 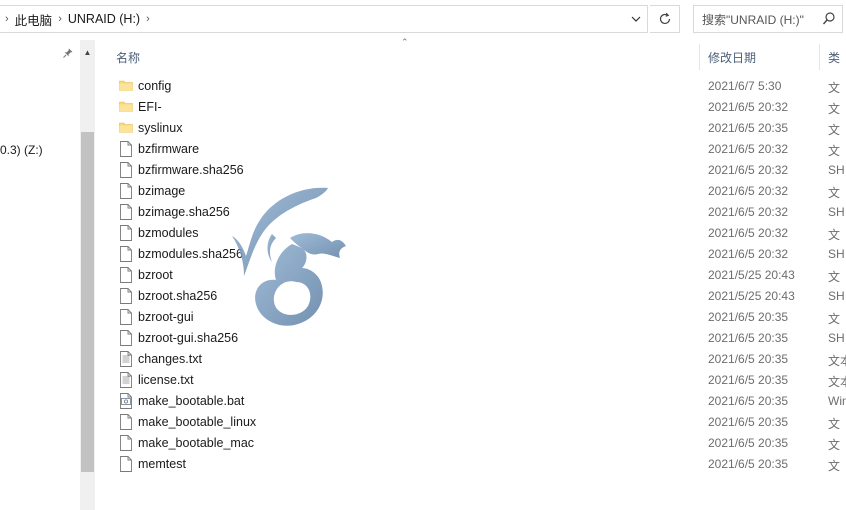 What do you see at coordinates (161, 191) in the screenshot?
I see `file-name: bzimage` at bounding box center [161, 191].